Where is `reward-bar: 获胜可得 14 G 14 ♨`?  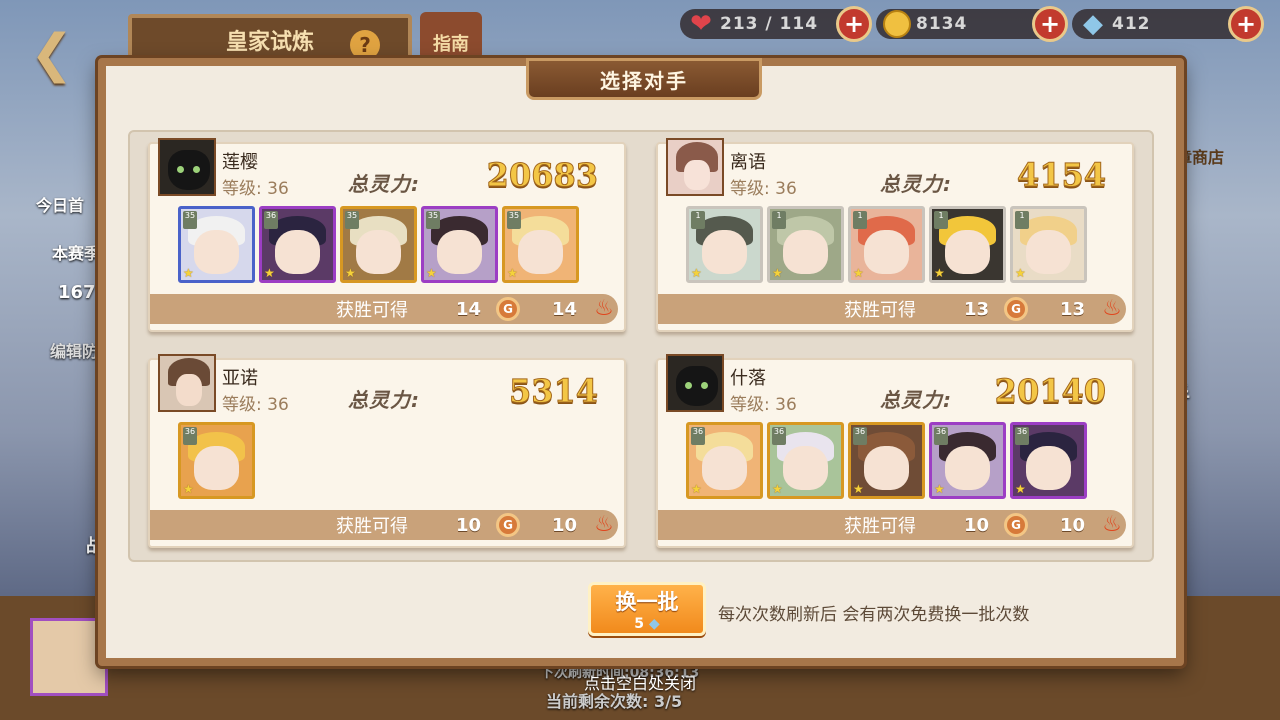
reward-bar: 获胜可得 14 G 14 ♨ is located at coordinates (384, 309).